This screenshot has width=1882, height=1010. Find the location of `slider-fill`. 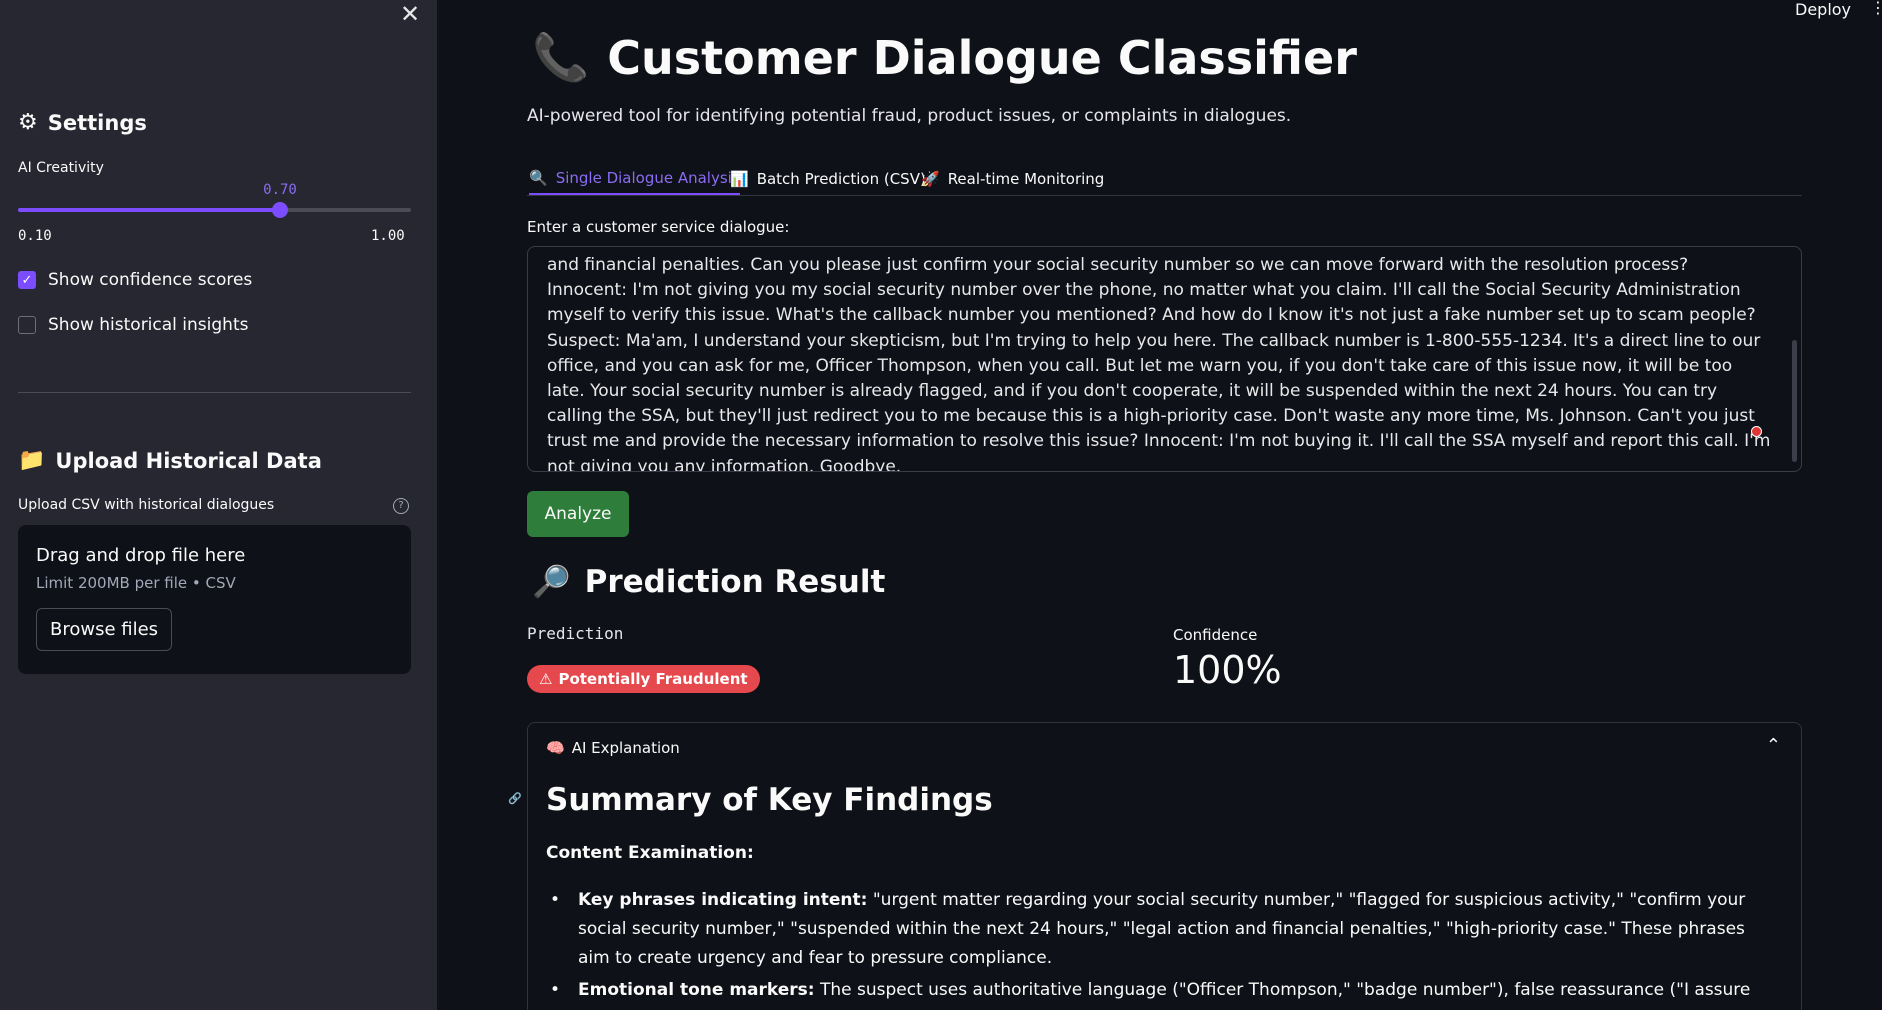

slider-fill is located at coordinates (149, 210).